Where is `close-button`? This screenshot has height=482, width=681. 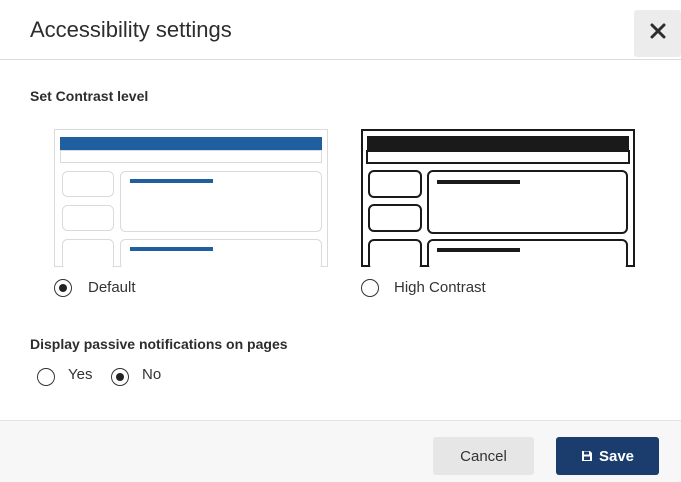
close-button is located at coordinates (657, 33).